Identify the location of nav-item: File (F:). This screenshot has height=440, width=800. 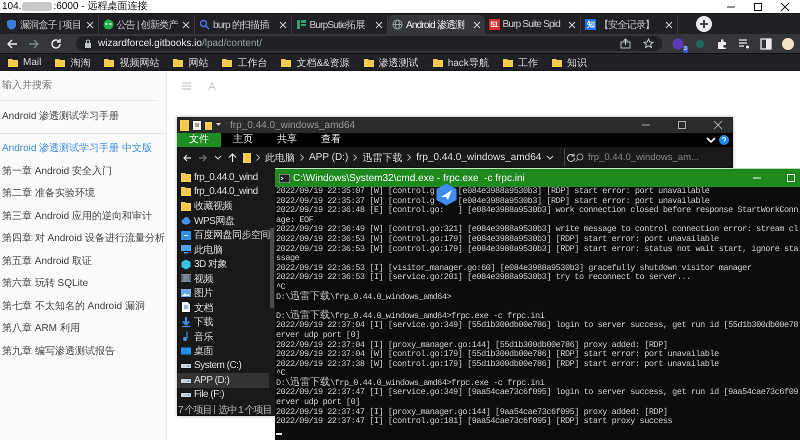
(223, 395).